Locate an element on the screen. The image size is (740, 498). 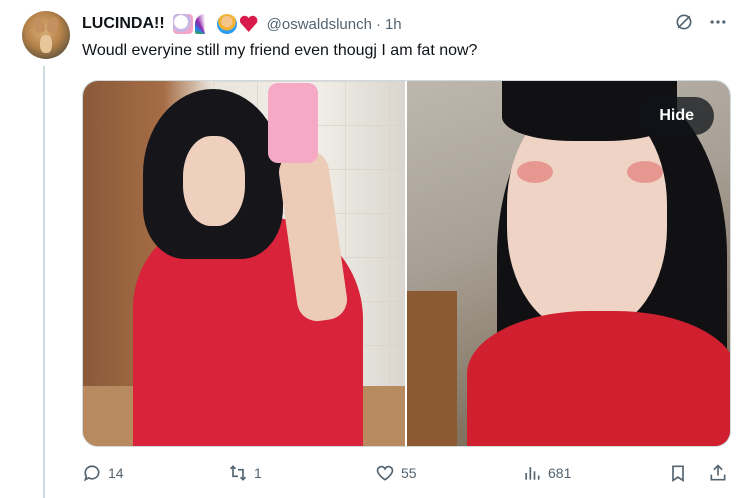
reply-count: 14 is located at coordinates (116, 473).